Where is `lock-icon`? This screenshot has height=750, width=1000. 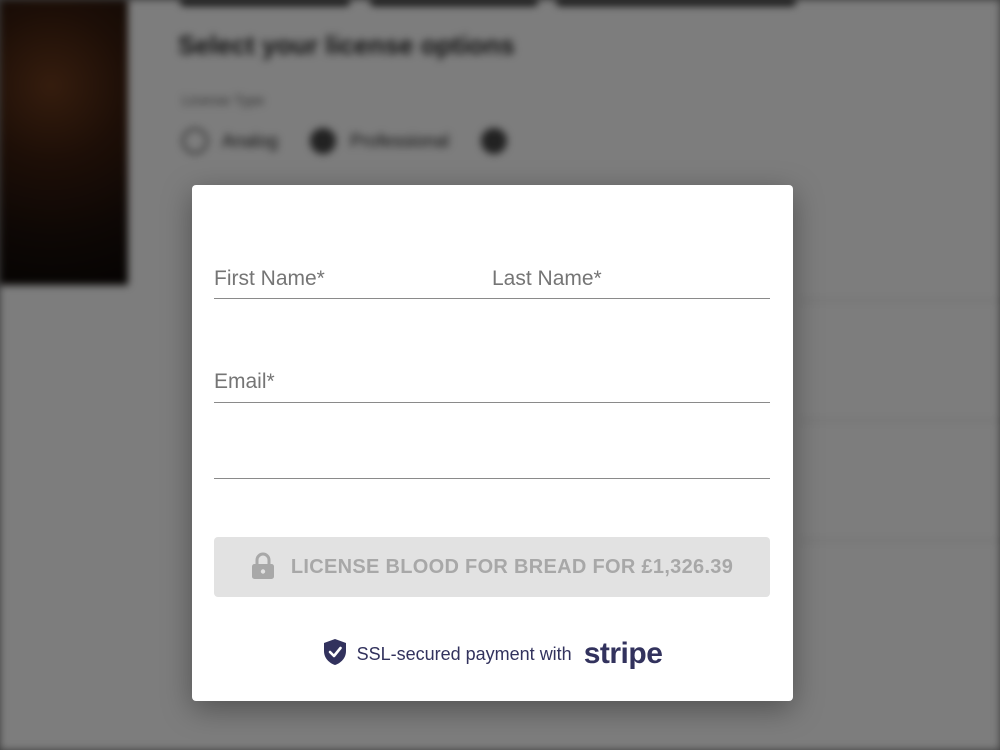
lock-icon is located at coordinates (263, 567).